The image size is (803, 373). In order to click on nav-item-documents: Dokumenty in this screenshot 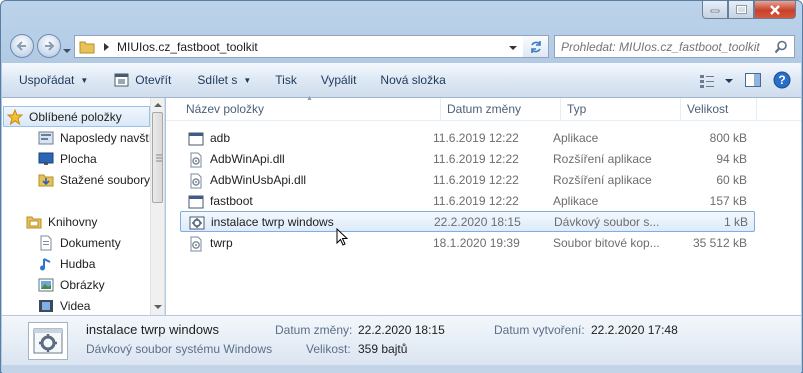, I will do `click(94, 242)`.